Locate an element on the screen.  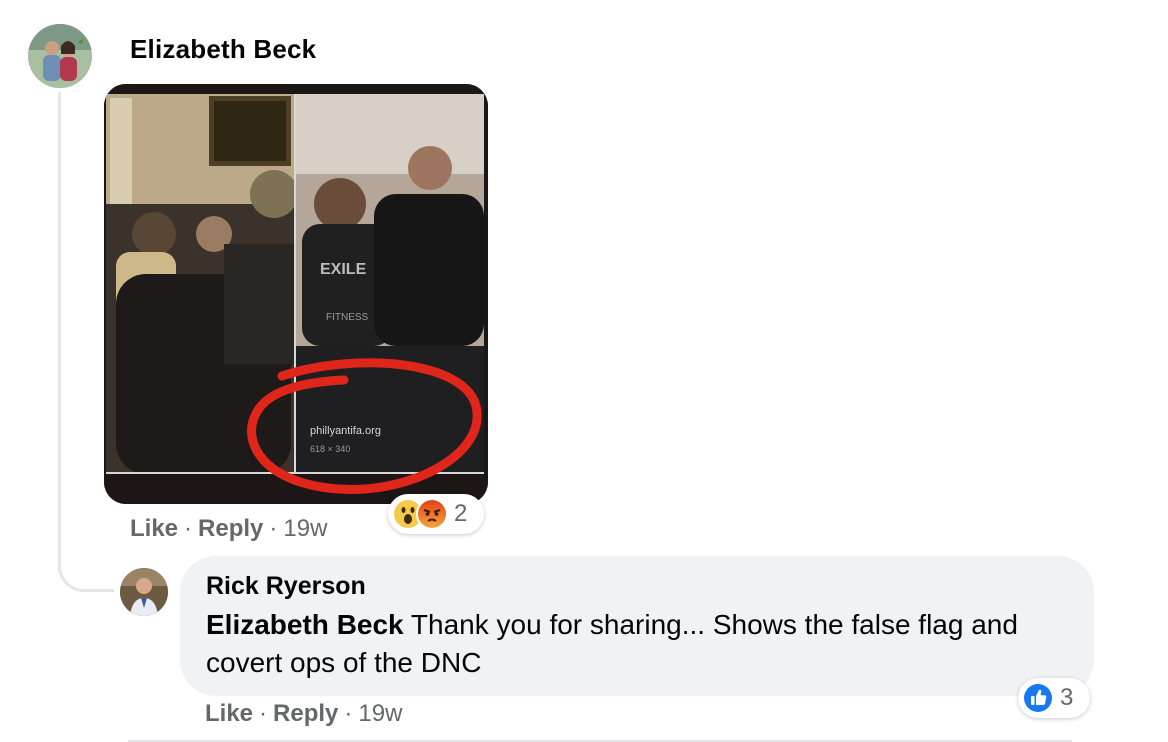
thread-line-curve is located at coordinates (86, 576).